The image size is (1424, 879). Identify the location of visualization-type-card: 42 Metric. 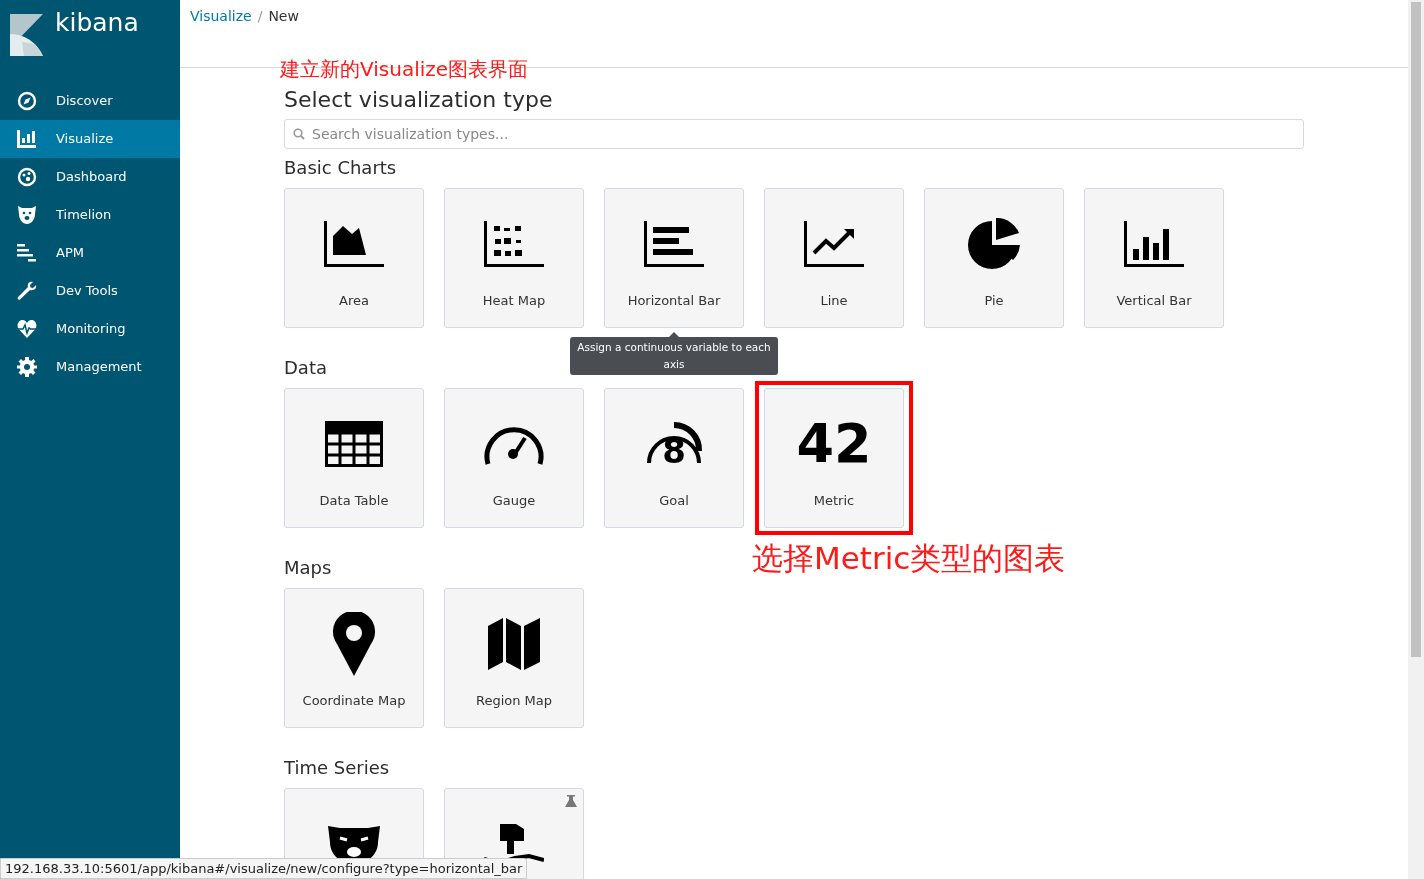
(834, 458).